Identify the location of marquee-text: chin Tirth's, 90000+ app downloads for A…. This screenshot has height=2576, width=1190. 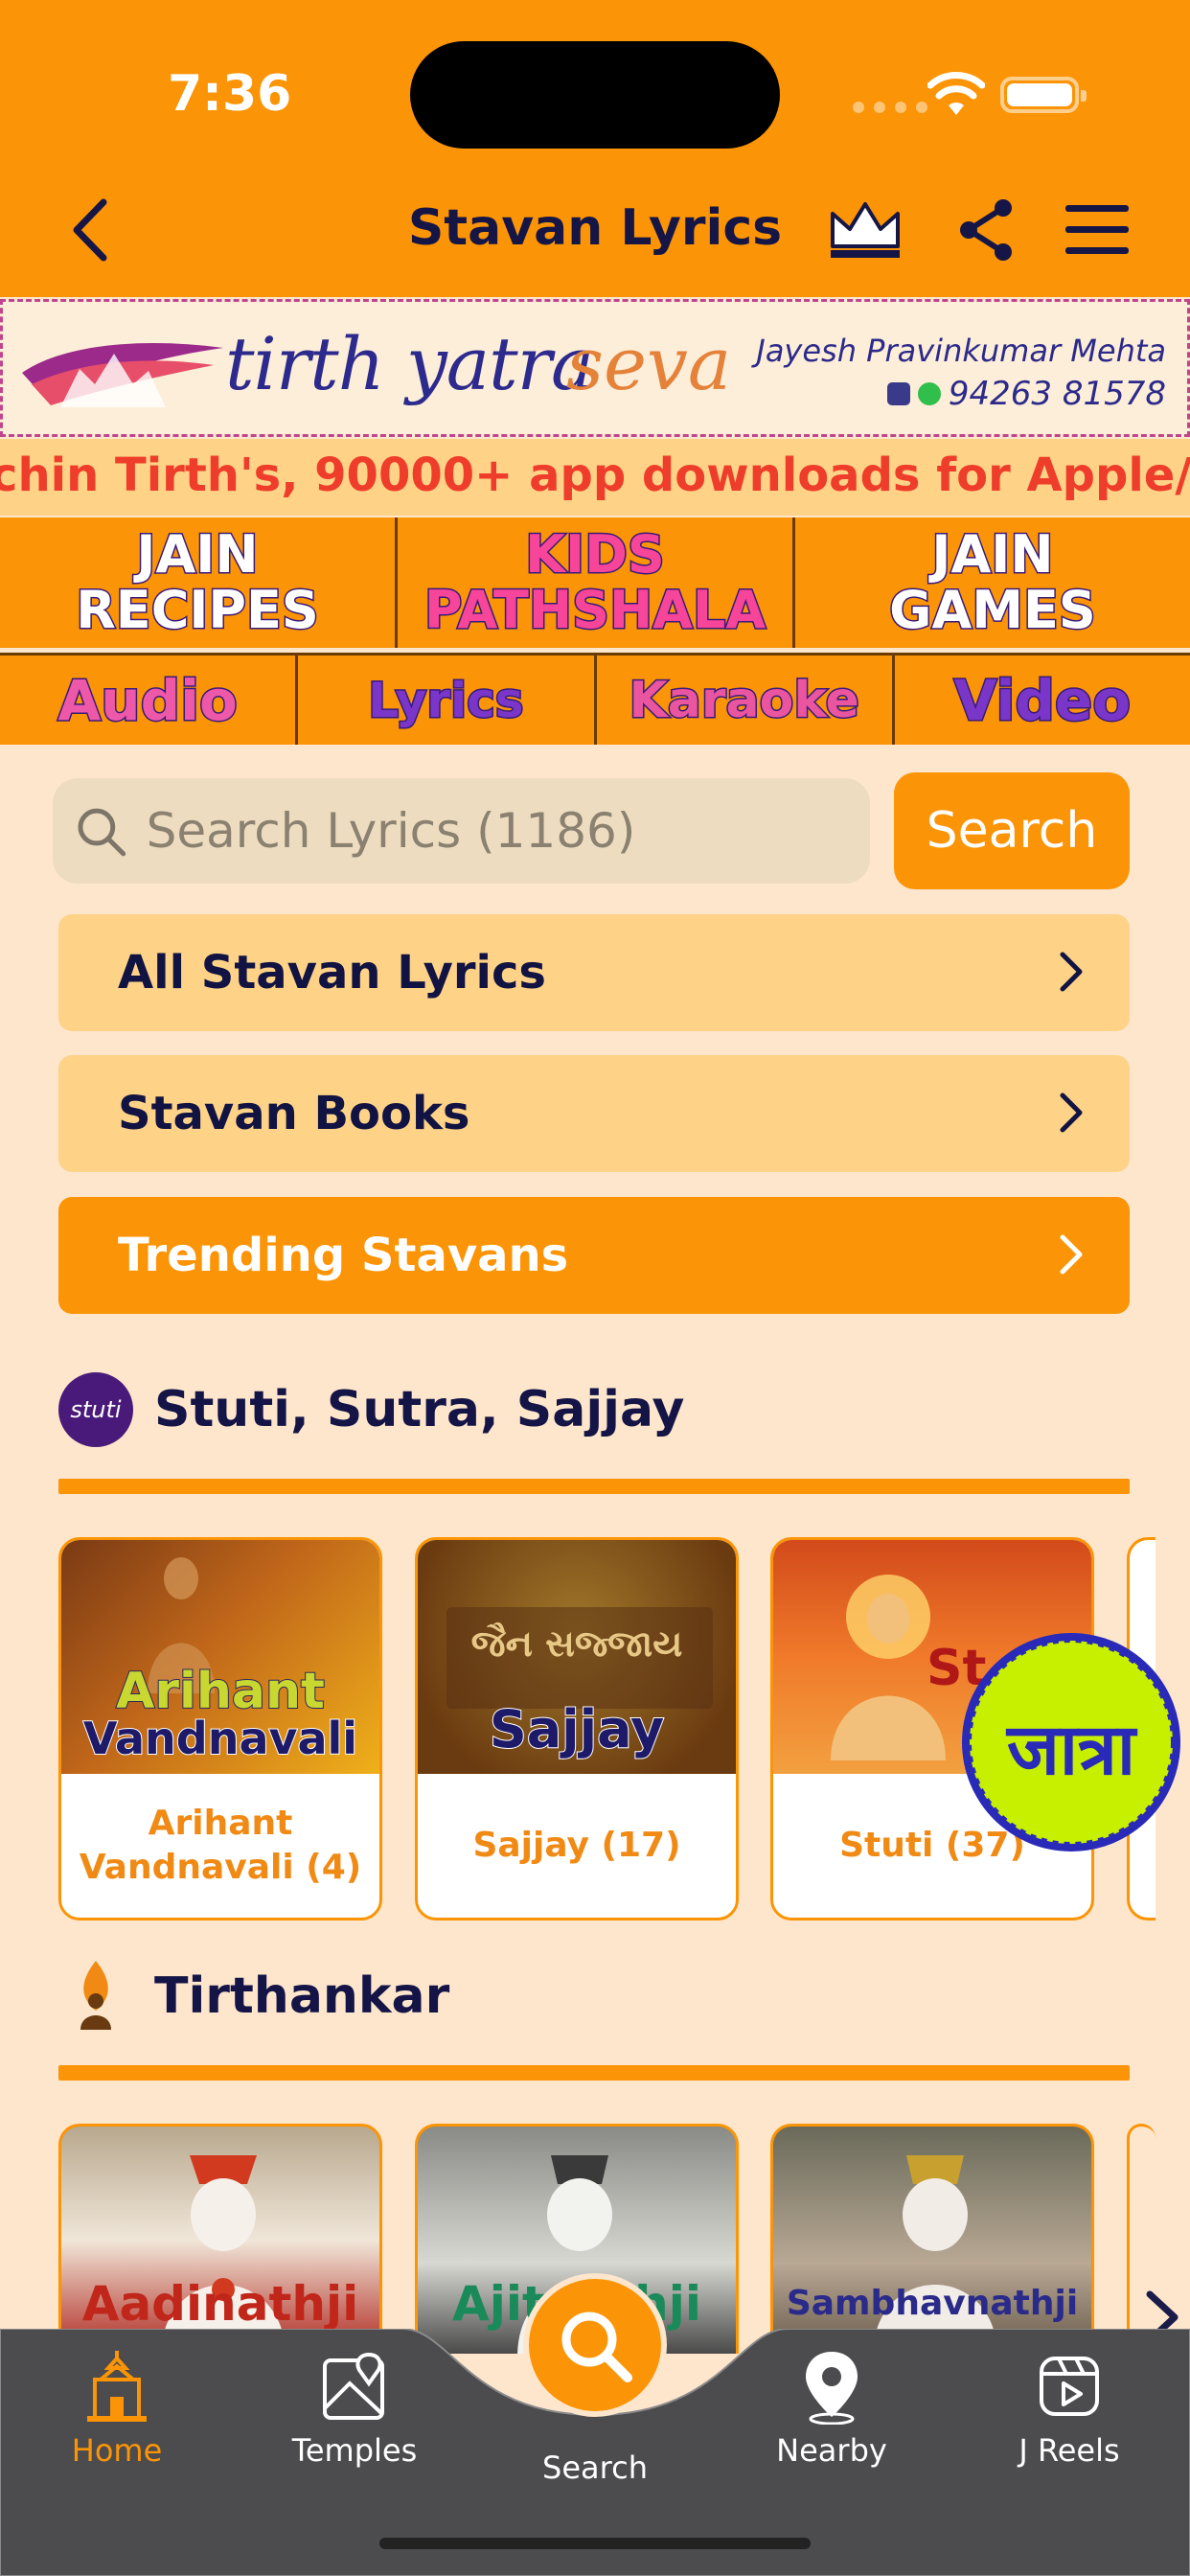
(595, 475).